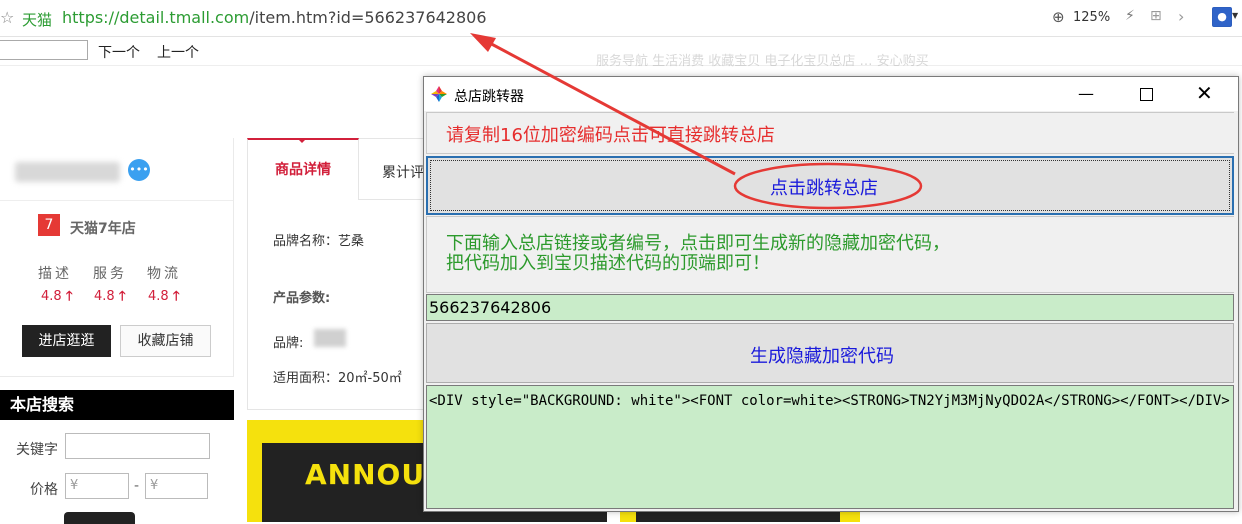 This screenshot has height=524, width=1242. I want to click on attr-brand: 品牌:, so click(288, 343).